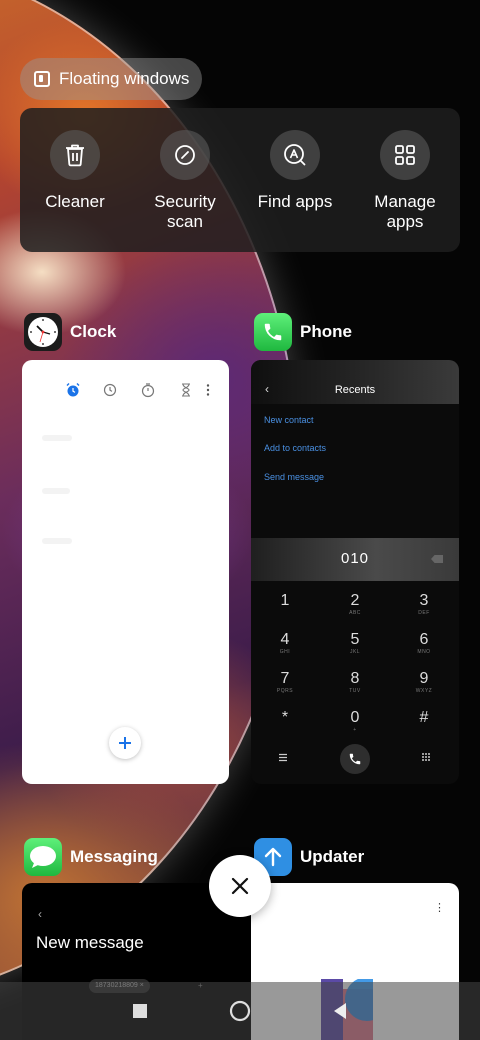  I want to click on square-icon, so click(140, 1011).